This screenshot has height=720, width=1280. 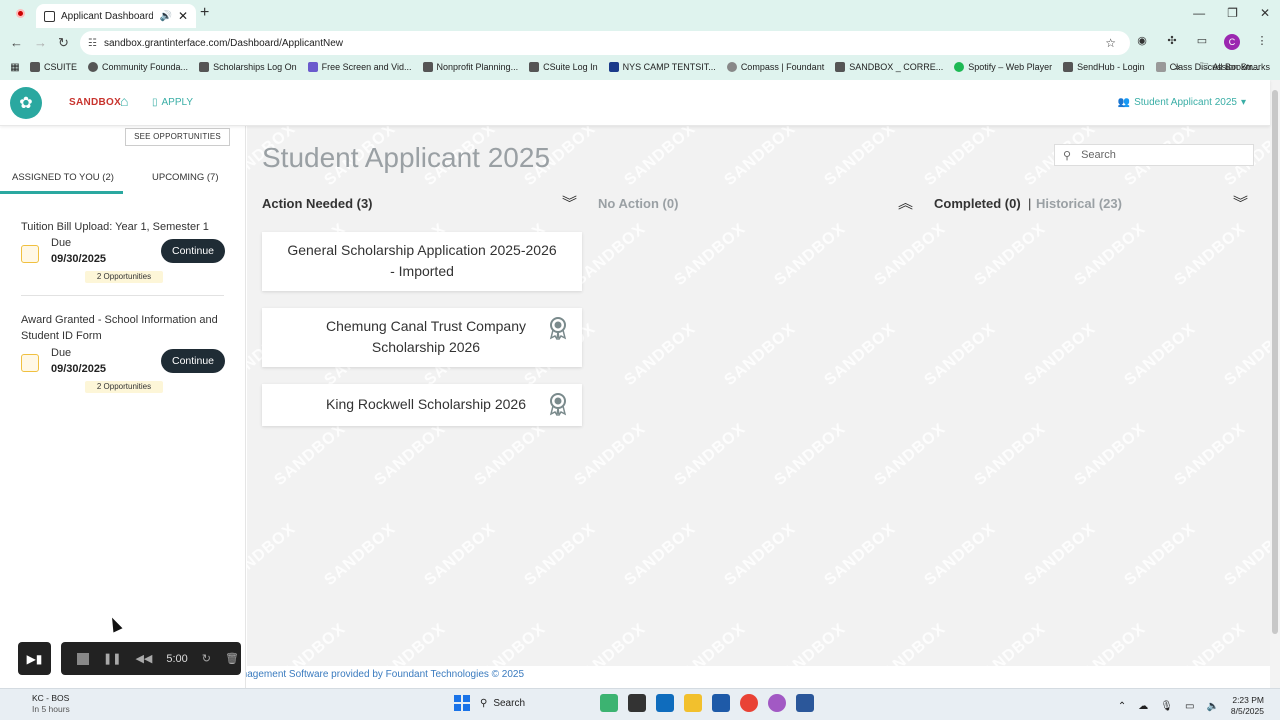 I want to click on widgets-app-icon, so click(x=609, y=703).